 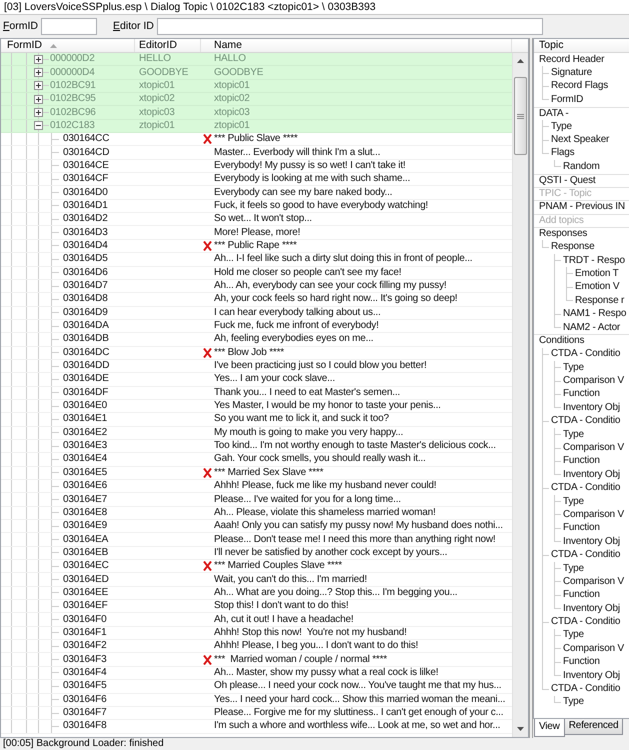 What do you see at coordinates (84, 660) in the screenshot?
I see `form-id: 030164F3` at bounding box center [84, 660].